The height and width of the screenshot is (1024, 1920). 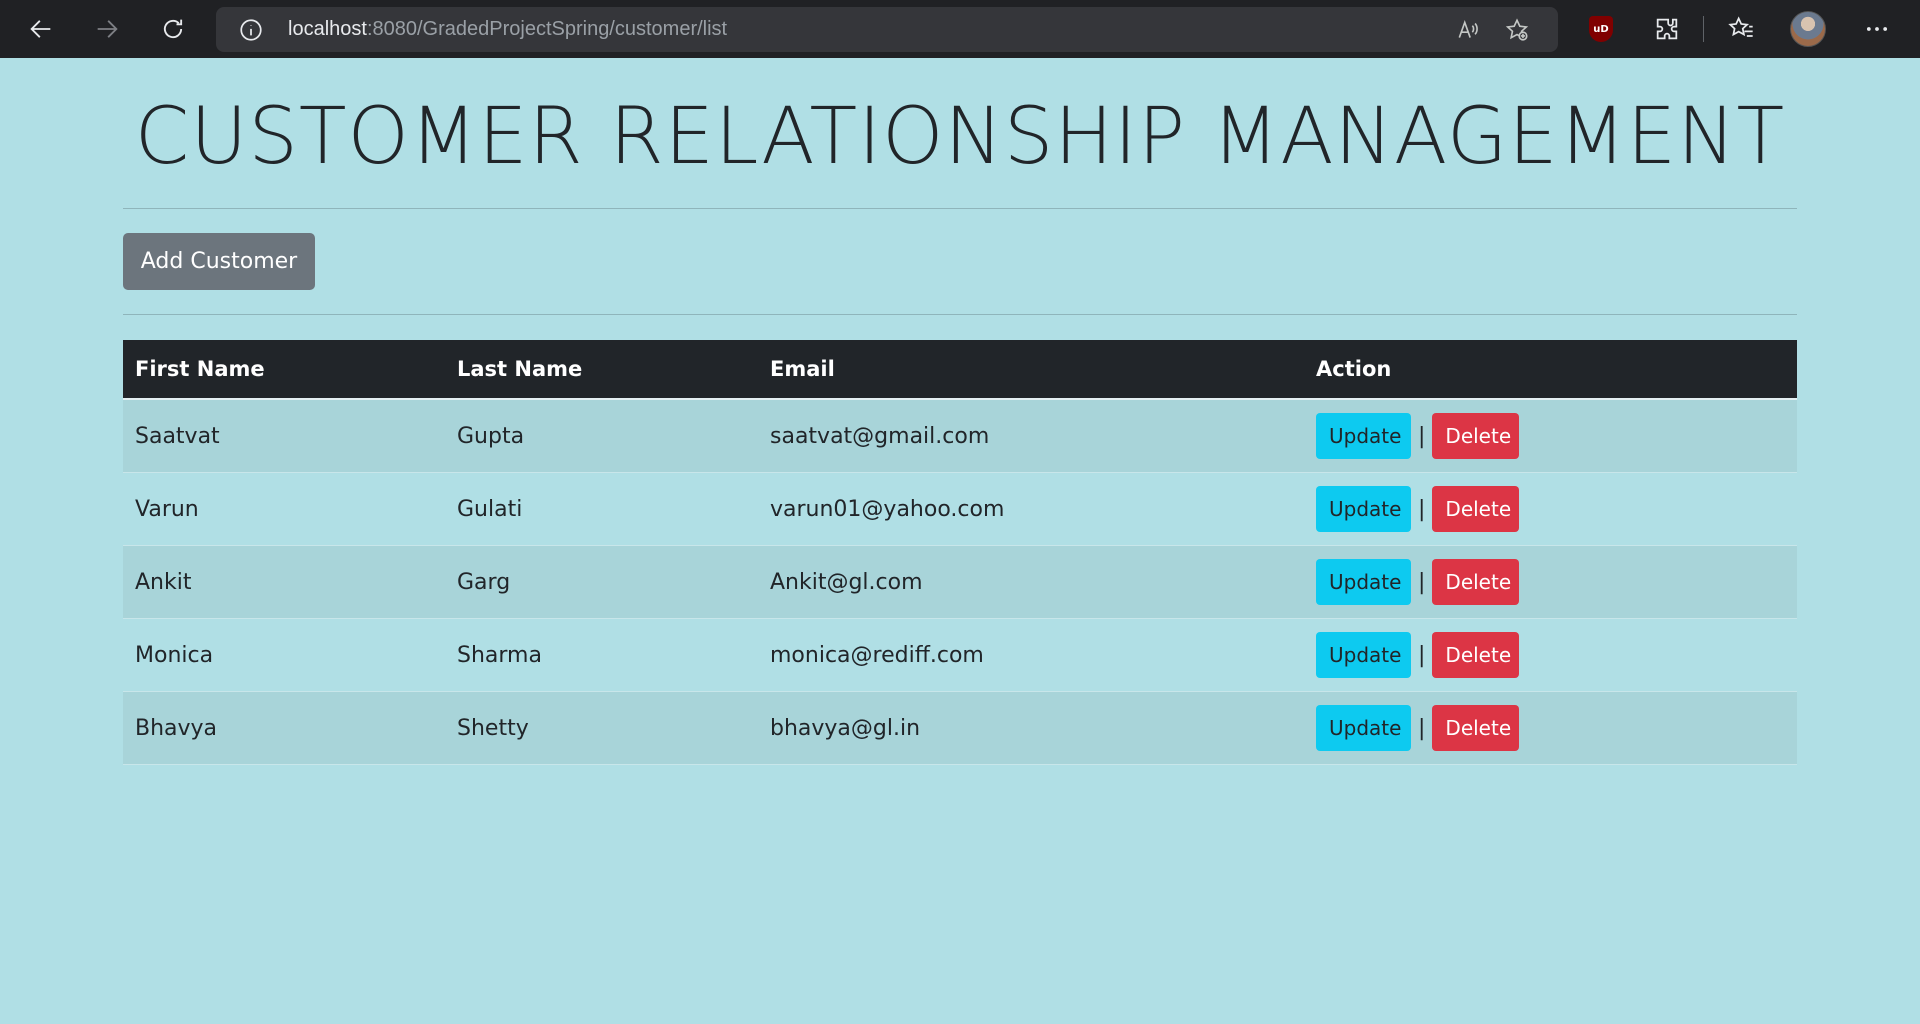 I want to click on cell-first-name: Varun, so click(x=284, y=509).